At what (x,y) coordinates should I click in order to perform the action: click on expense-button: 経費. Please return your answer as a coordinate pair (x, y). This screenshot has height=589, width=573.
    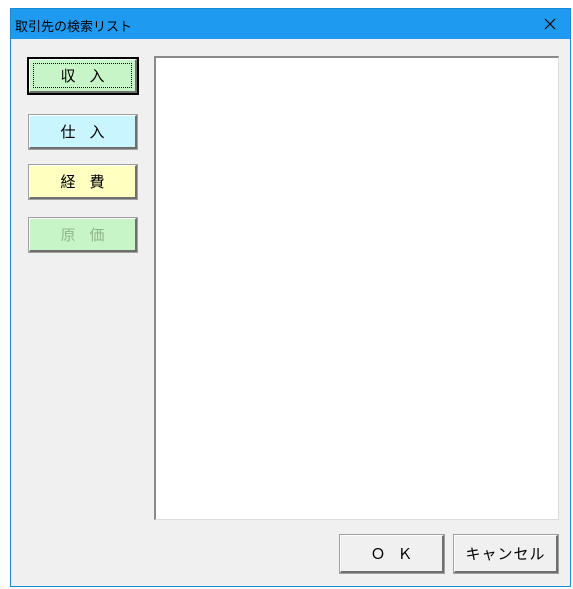
    Looking at the image, I should click on (83, 182).